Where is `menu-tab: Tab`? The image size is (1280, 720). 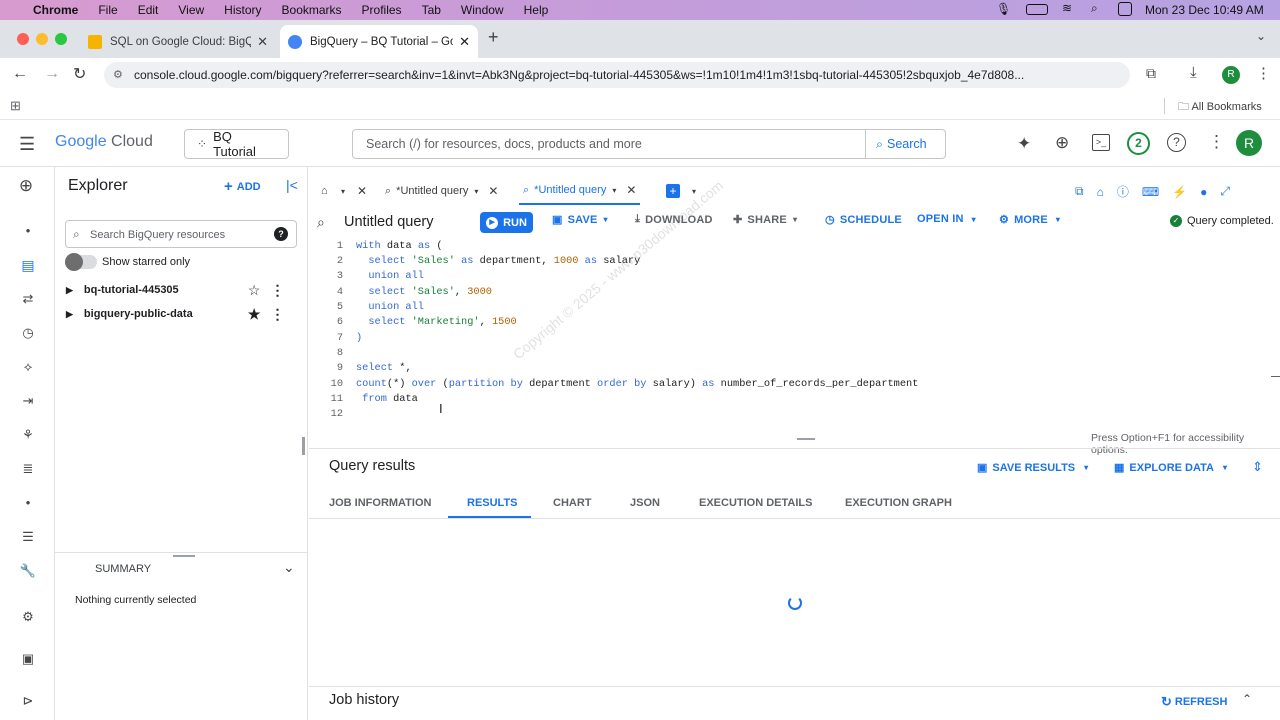 menu-tab: Tab is located at coordinates (431, 10).